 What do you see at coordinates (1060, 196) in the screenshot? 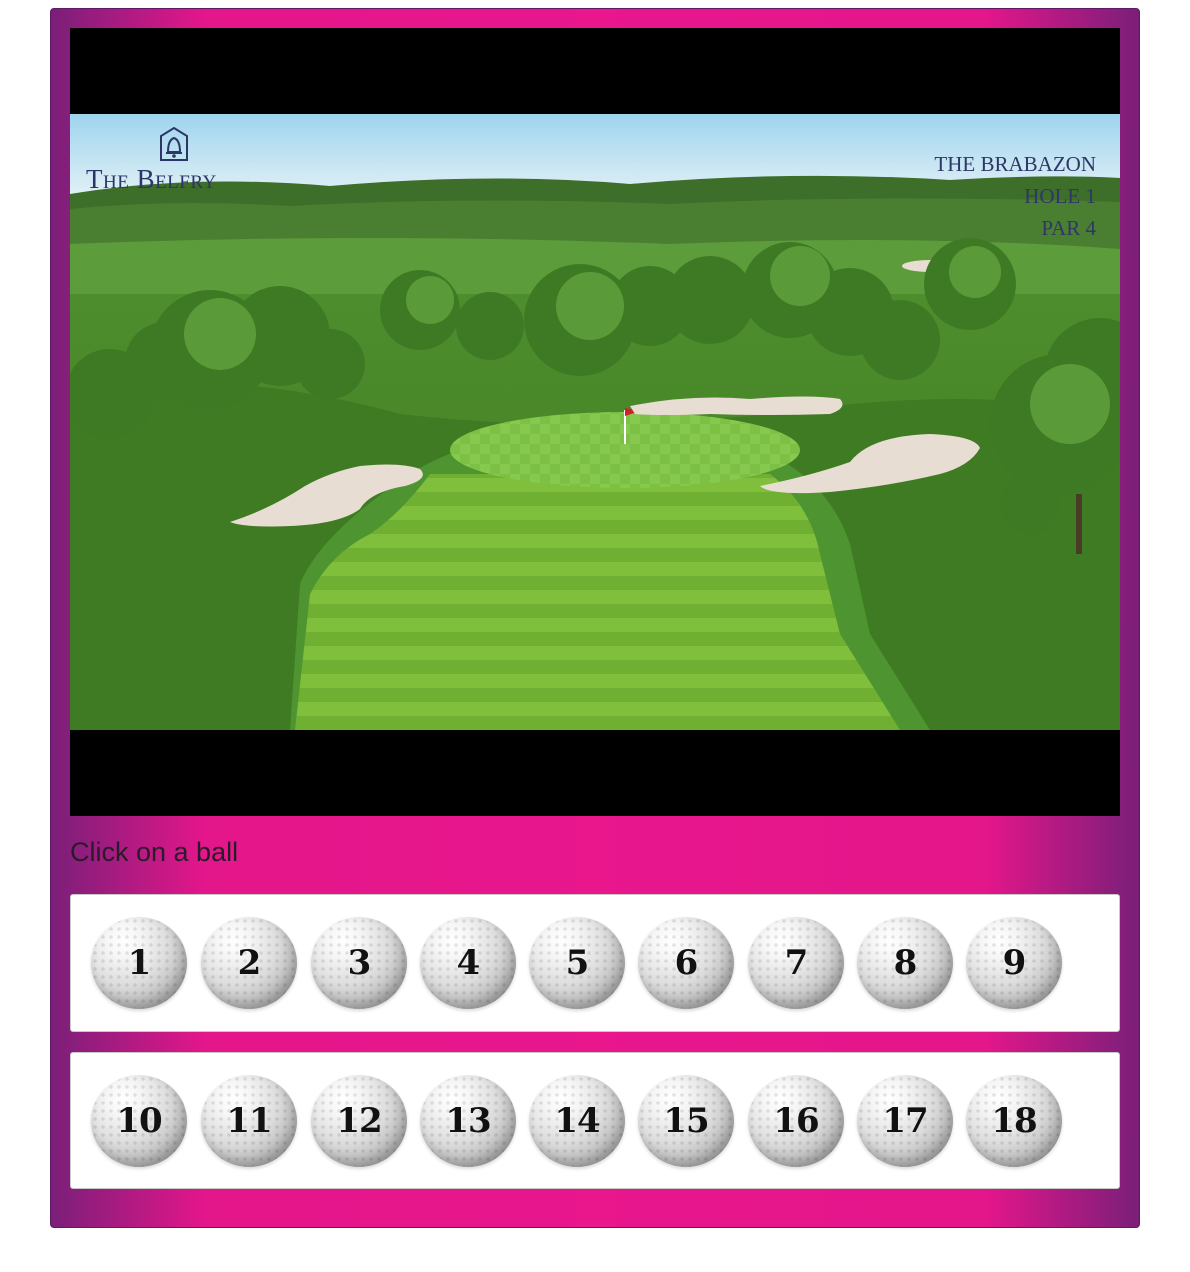
I see `hole-number: HOLE 1` at bounding box center [1060, 196].